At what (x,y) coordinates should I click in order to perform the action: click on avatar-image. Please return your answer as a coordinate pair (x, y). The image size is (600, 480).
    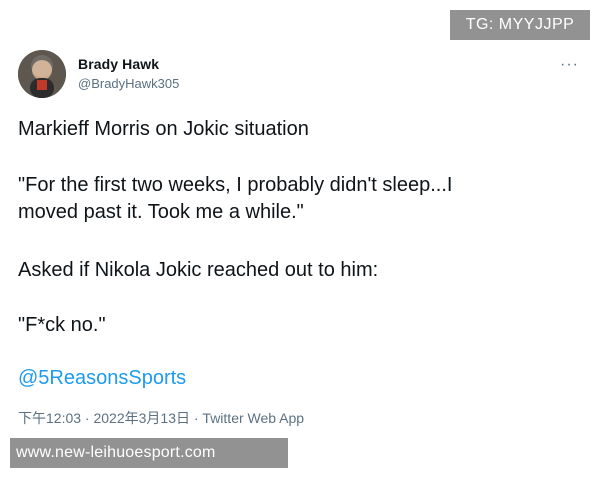
    Looking at the image, I should click on (42, 74).